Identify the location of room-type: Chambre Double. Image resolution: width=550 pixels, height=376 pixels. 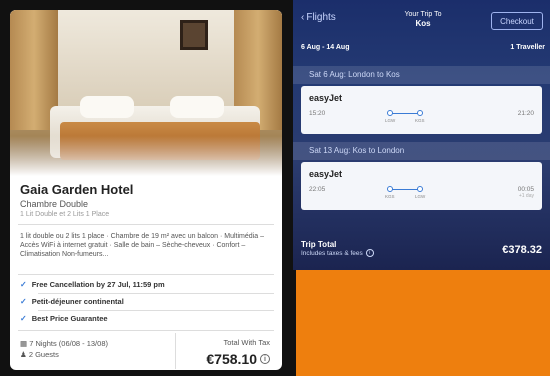
(54, 204).